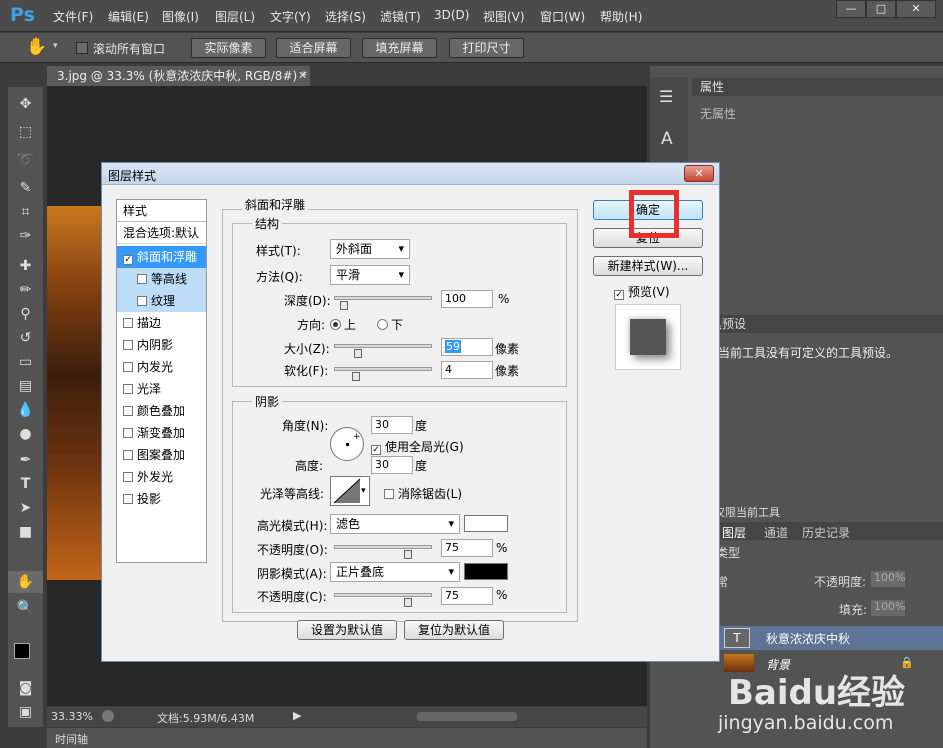 The image size is (943, 748). I want to click on shape-tool-icon: ■, so click(25, 532).